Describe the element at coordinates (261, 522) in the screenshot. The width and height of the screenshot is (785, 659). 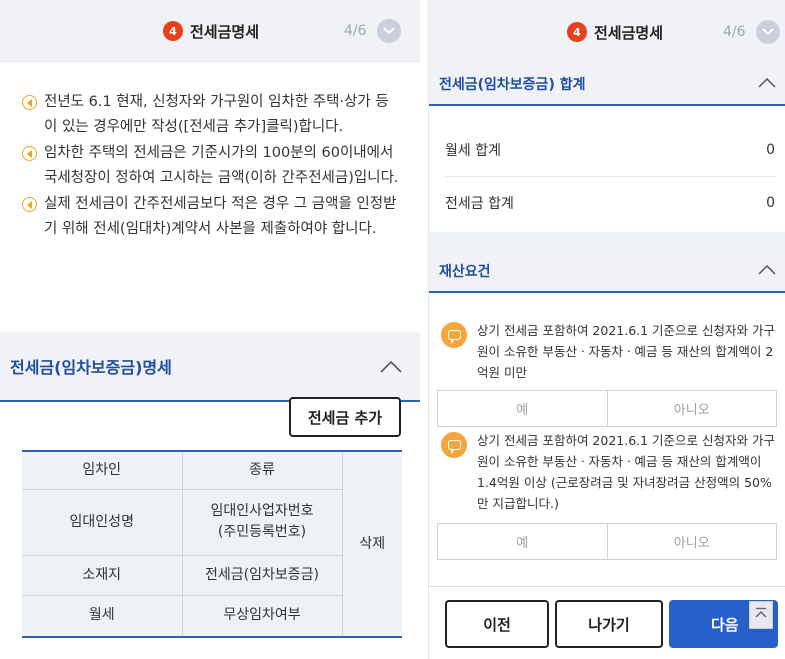
I see `table-cell: 임대인사업자번호 (주민등록번호)` at that location.